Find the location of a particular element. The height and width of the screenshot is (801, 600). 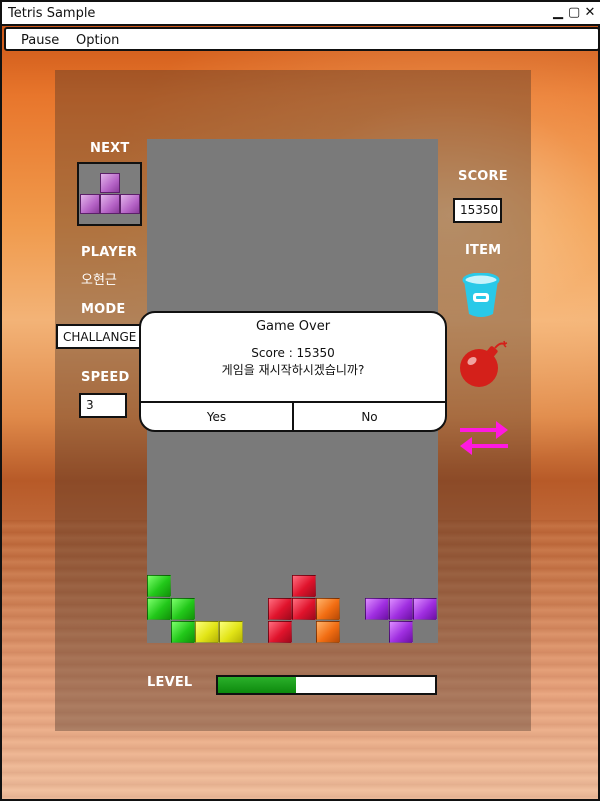

next-piece-preview is located at coordinates (109, 194).